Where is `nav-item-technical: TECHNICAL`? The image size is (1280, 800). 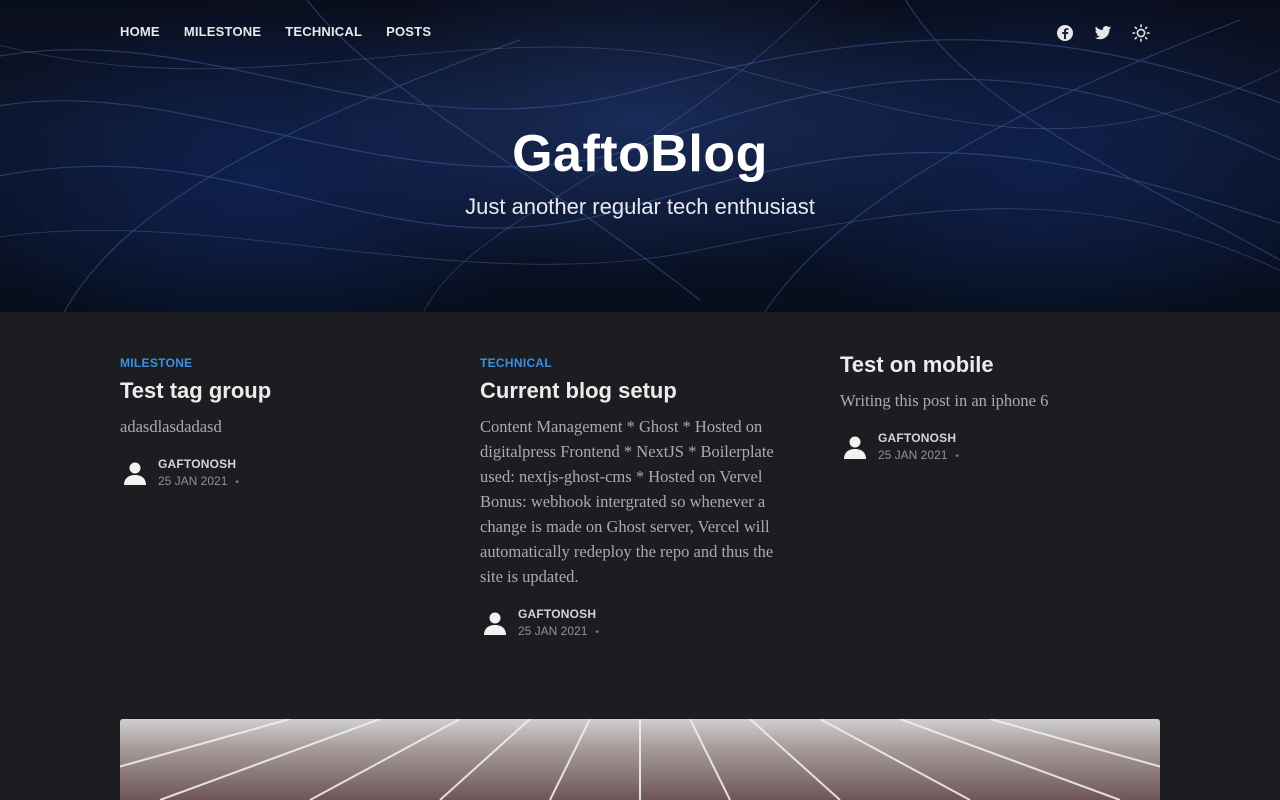
nav-item-technical: TECHNICAL is located at coordinates (323, 31).